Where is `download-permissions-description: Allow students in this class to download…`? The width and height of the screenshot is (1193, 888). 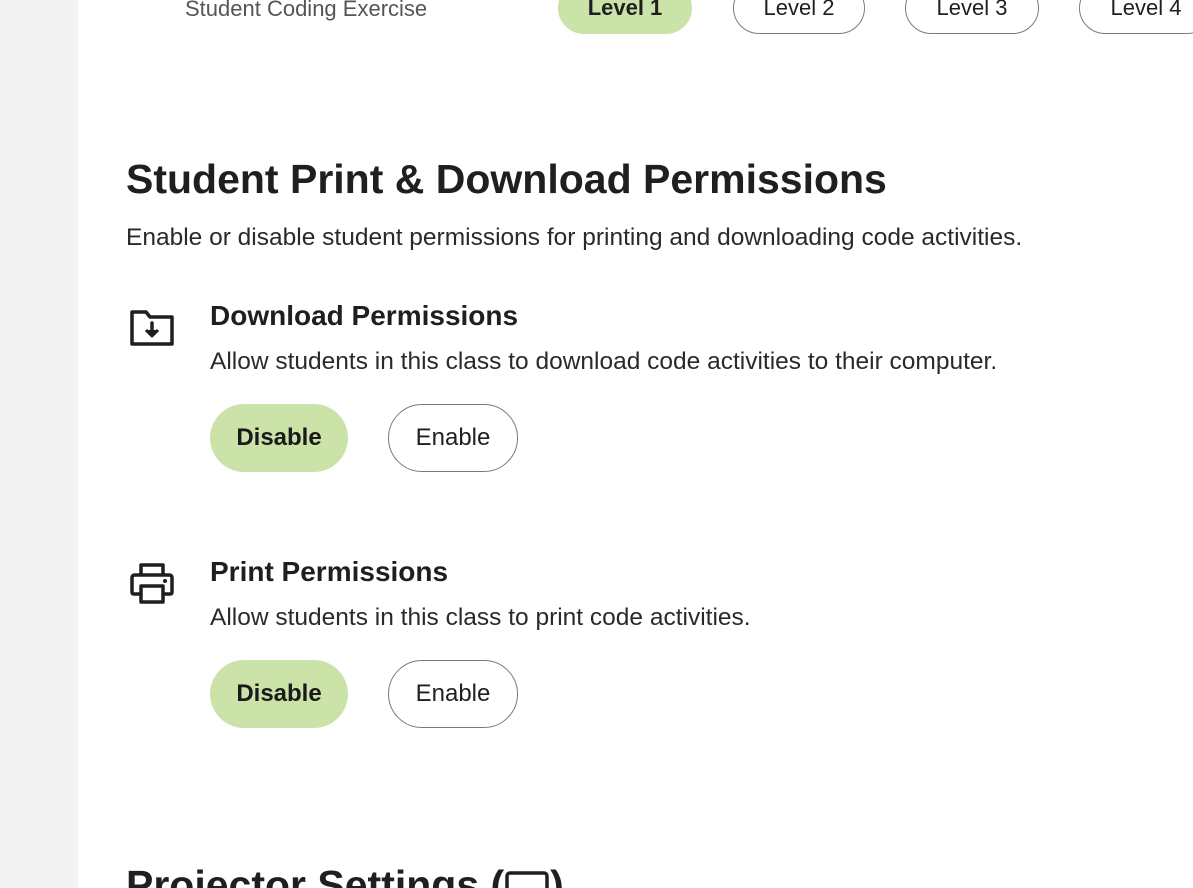
download-permissions-description: Allow students in this class to download… is located at coordinates (604, 361).